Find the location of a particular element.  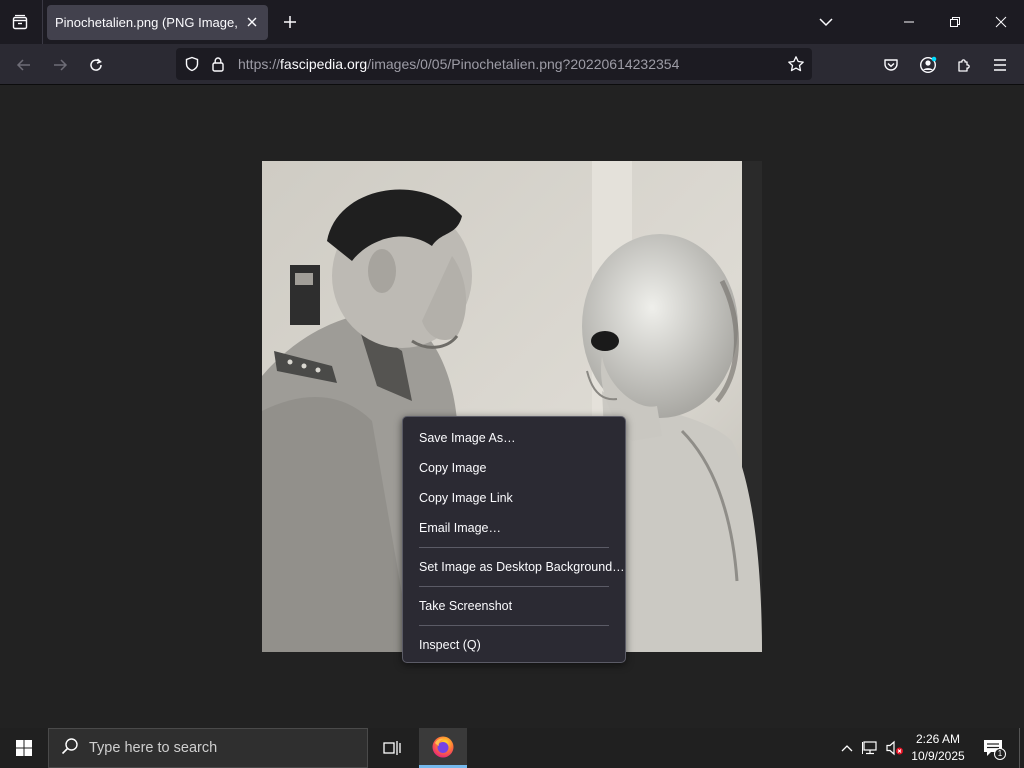

arrow-left-icon is located at coordinates (24, 65).